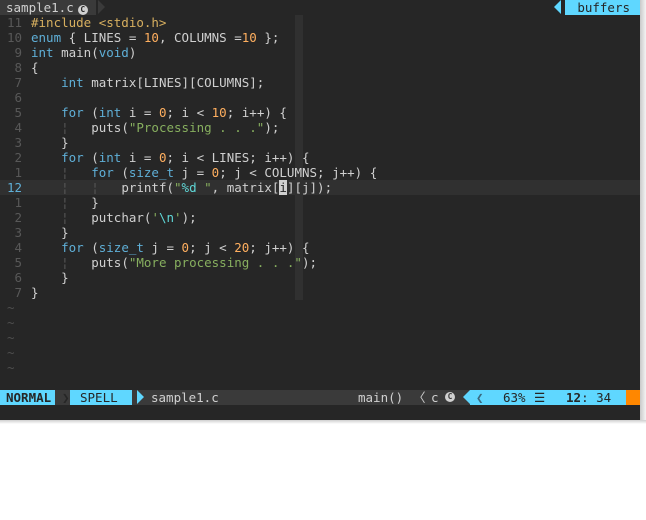 Image resolution: width=646 pixels, height=520 pixels. What do you see at coordinates (320, 22) in the screenshot?
I see `code-line: 11 #include <stdio.h>` at bounding box center [320, 22].